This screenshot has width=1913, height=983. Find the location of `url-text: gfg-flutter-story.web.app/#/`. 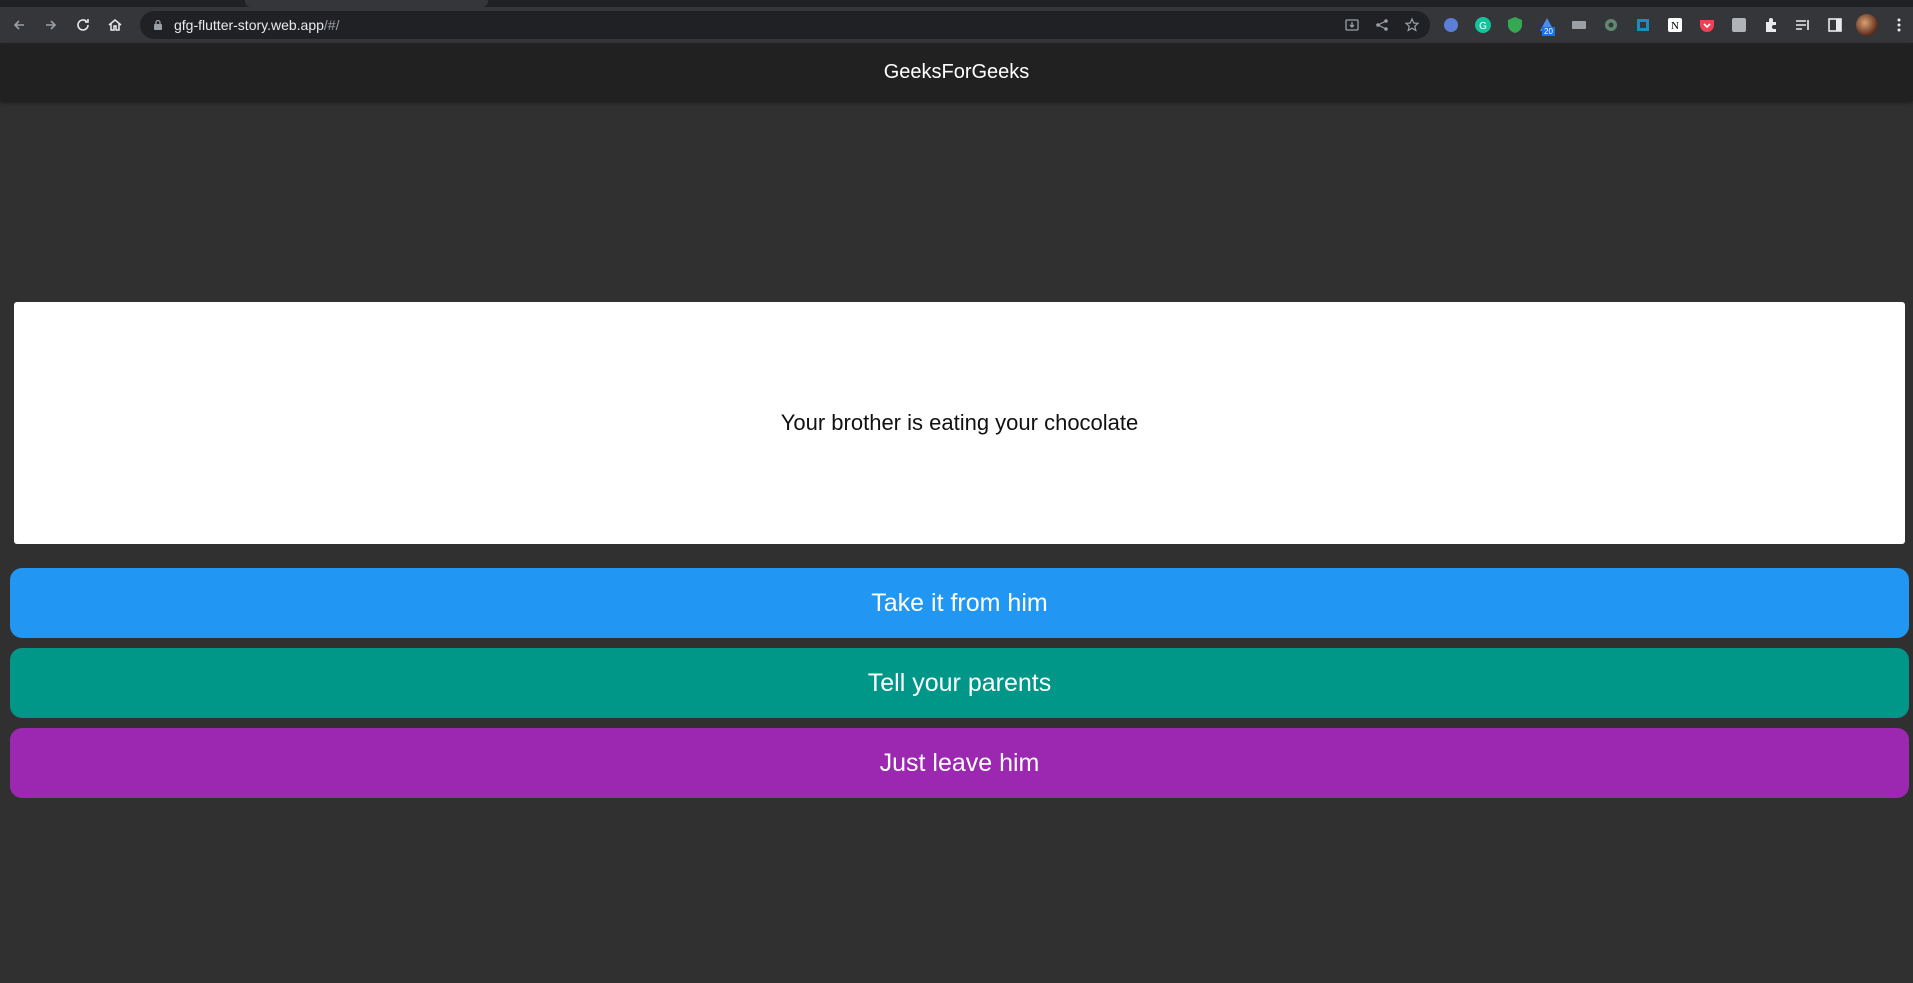

url-text: gfg-flutter-story.web.app/#/ is located at coordinates (257, 25).